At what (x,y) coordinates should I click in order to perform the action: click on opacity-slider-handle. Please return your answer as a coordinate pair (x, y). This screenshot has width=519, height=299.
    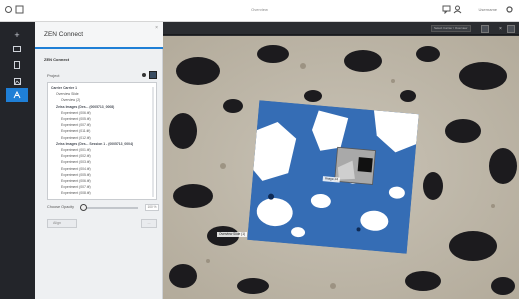
    Looking at the image, I should click on (83, 207).